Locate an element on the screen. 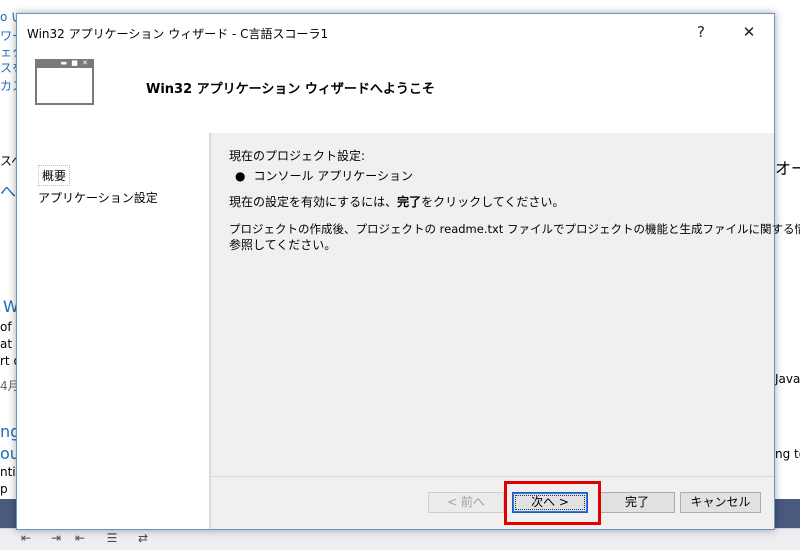  page-title: Win32 アプリケーション ウィザードへようこそ is located at coordinates (290, 89).